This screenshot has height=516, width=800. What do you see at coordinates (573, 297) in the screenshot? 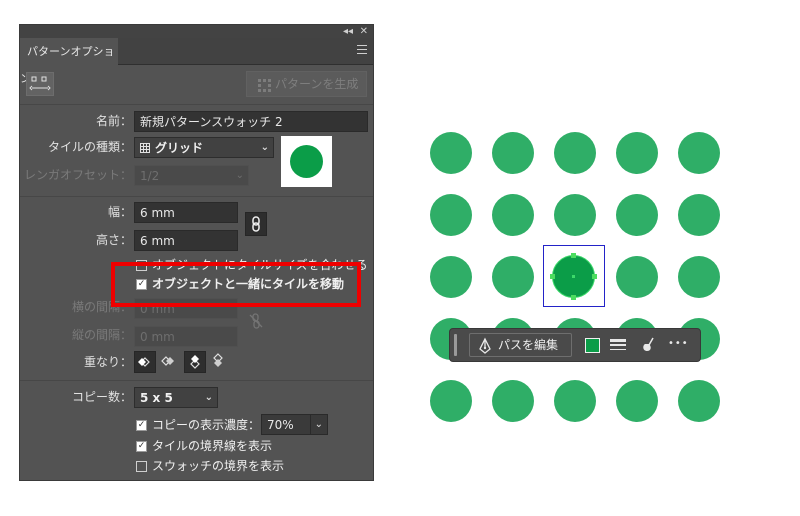
I see `anchor-point-bottom` at bounding box center [573, 297].